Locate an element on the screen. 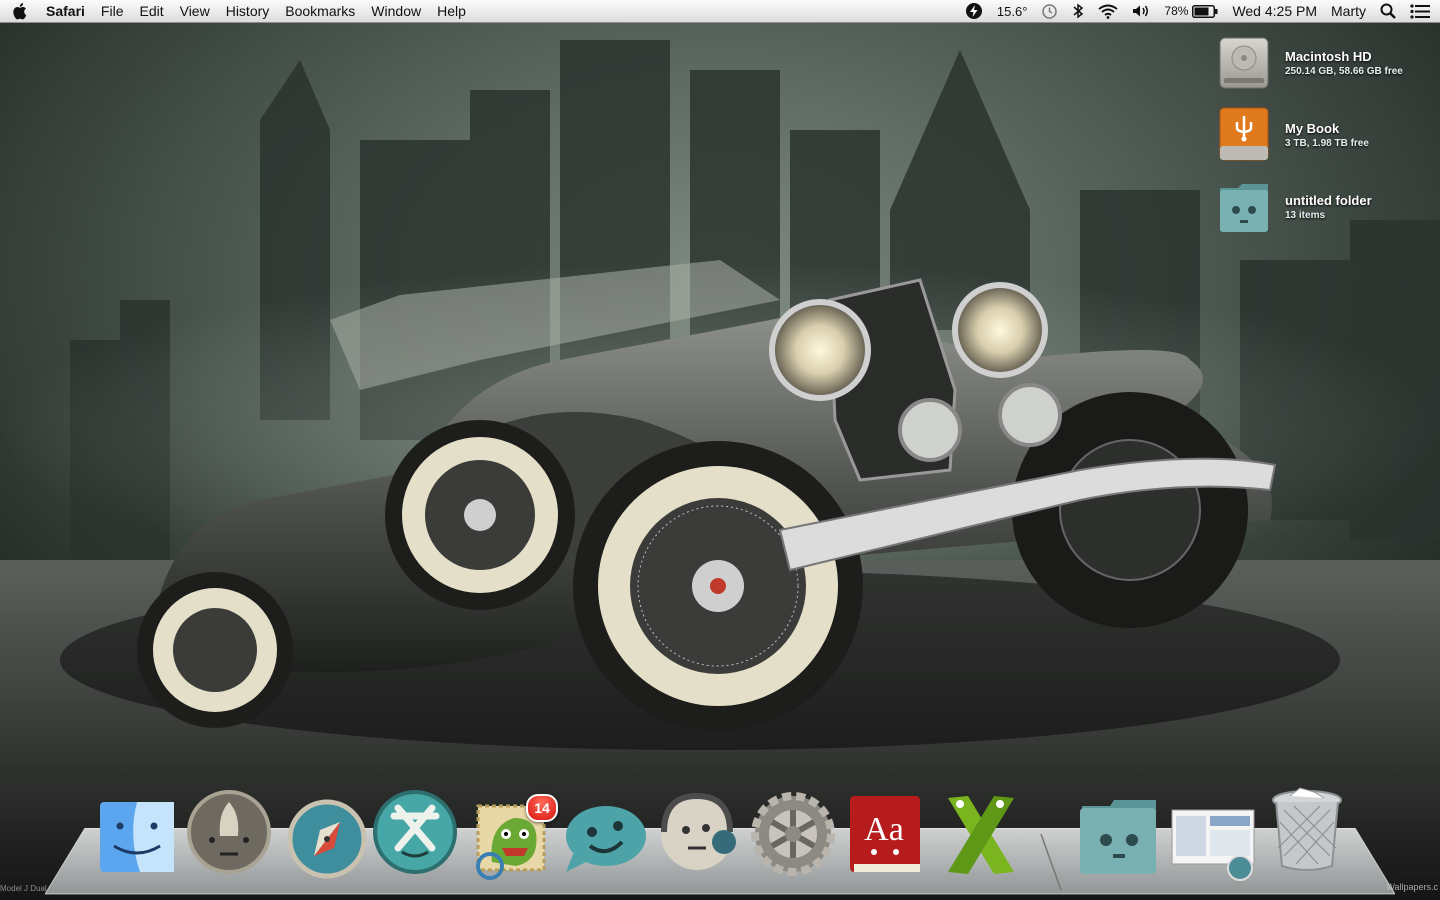  power-status-item is located at coordinates (974, 11).